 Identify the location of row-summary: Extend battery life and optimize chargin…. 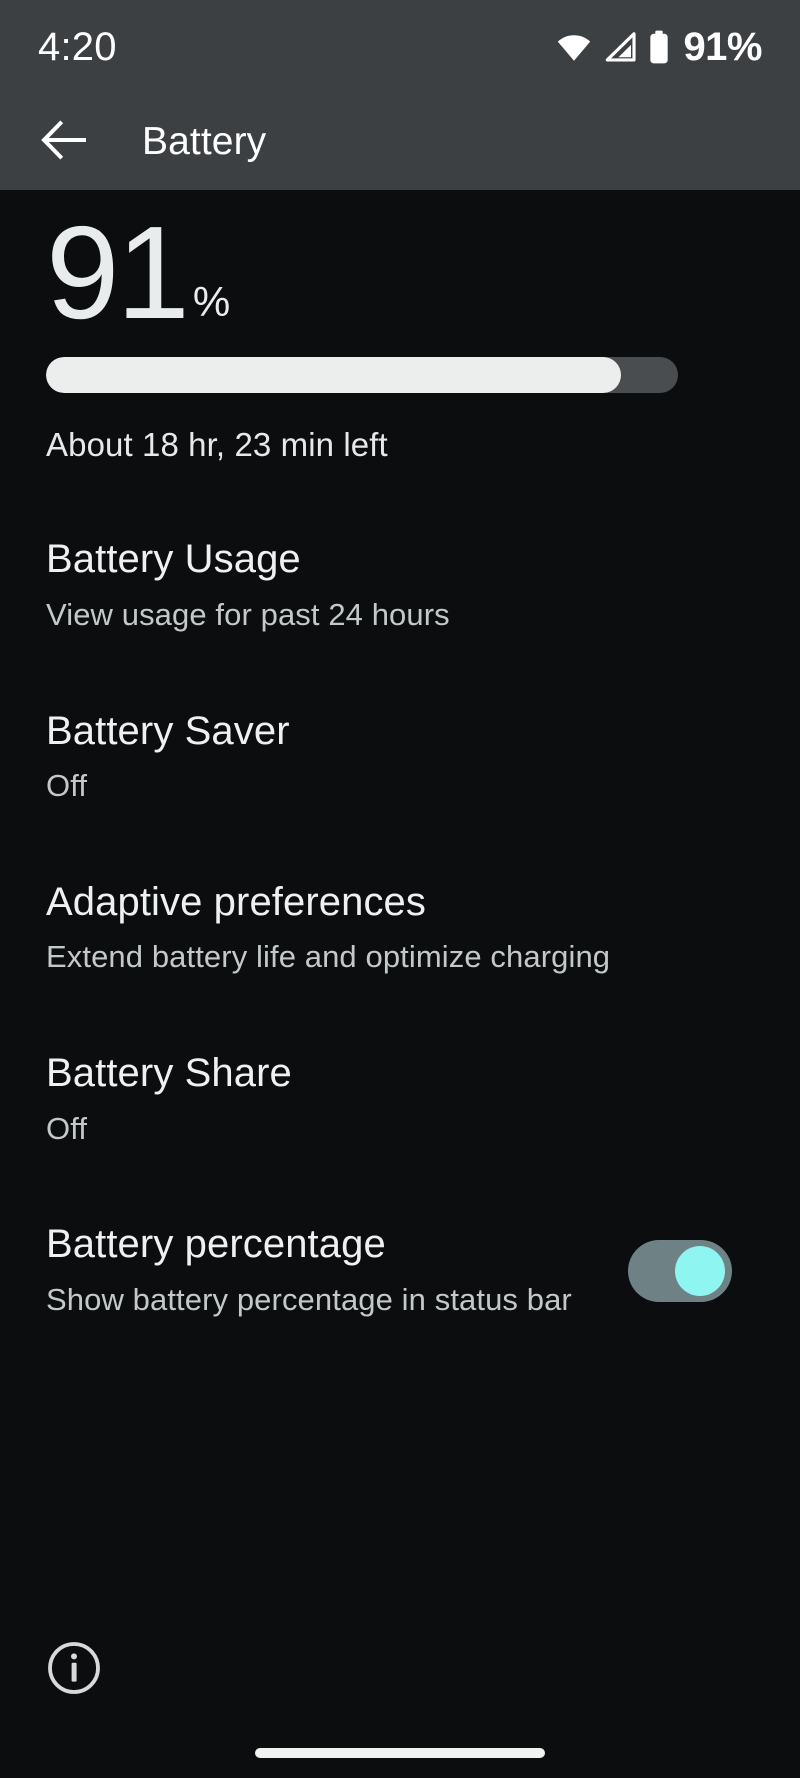
(328, 957).